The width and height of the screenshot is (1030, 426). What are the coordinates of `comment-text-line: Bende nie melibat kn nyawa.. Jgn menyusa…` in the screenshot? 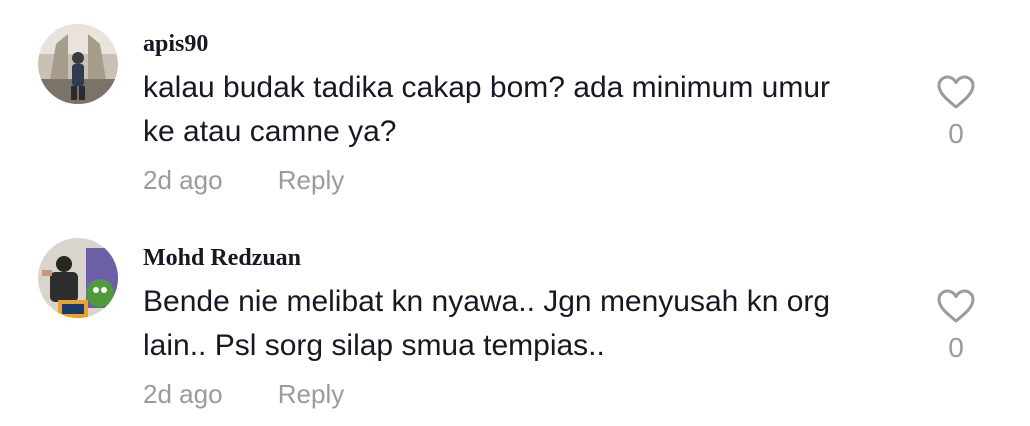 It's located at (487, 301).